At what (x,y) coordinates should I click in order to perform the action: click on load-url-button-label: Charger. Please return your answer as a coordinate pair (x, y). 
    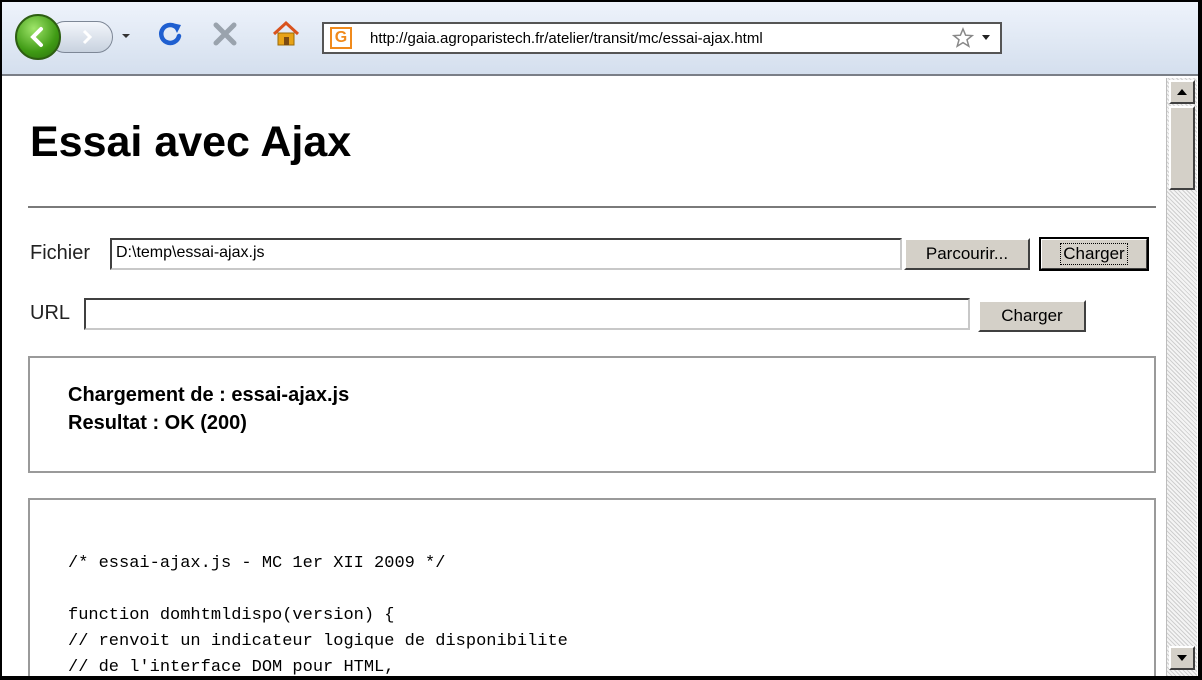
    Looking at the image, I should click on (1032, 315).